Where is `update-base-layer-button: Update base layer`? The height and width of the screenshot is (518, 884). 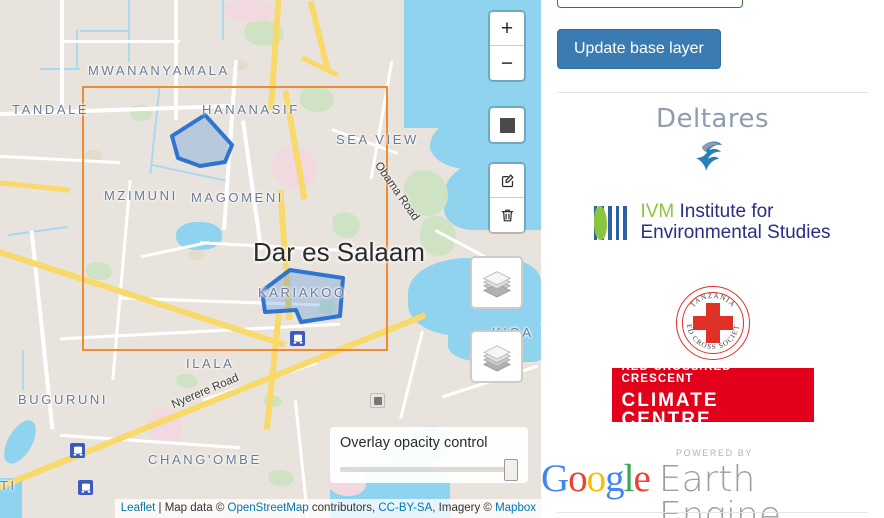 update-base-layer-button: Update base layer is located at coordinates (639, 49).